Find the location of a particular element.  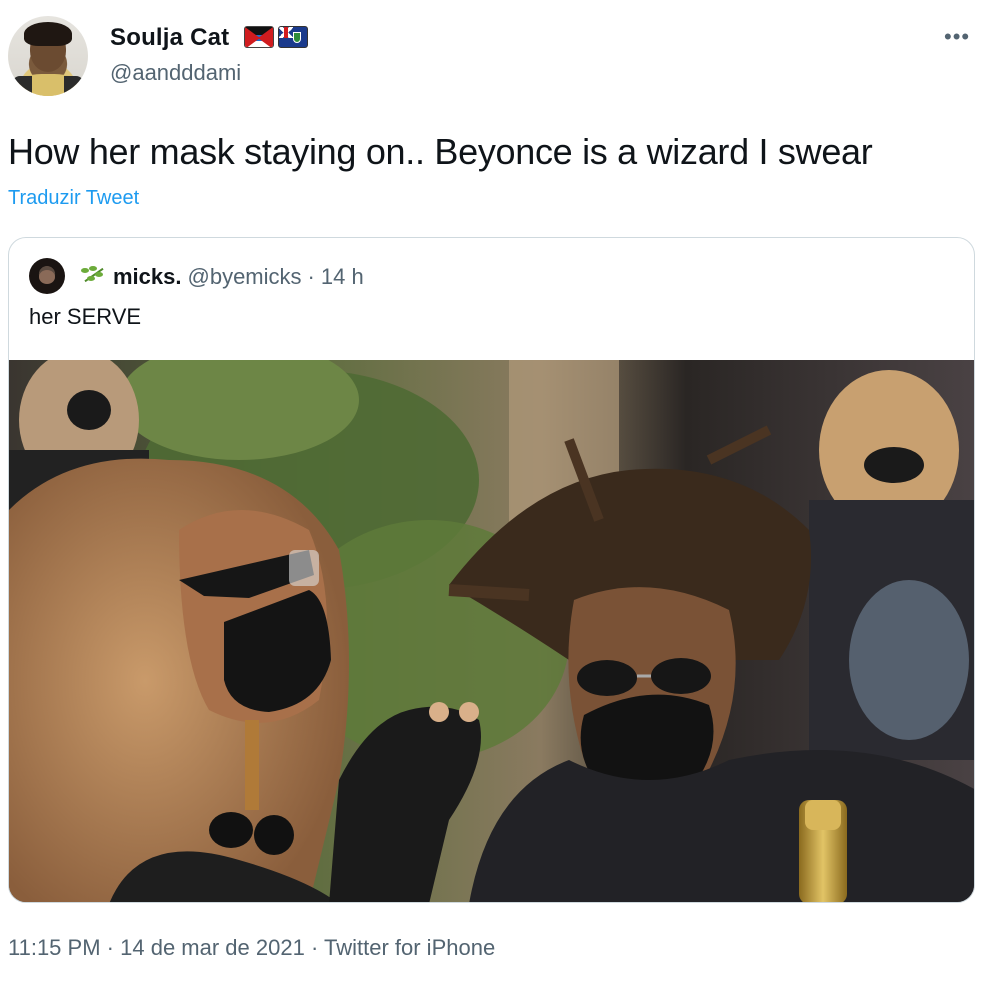

quoted-tweet-time: 14 h is located at coordinates (342, 276).